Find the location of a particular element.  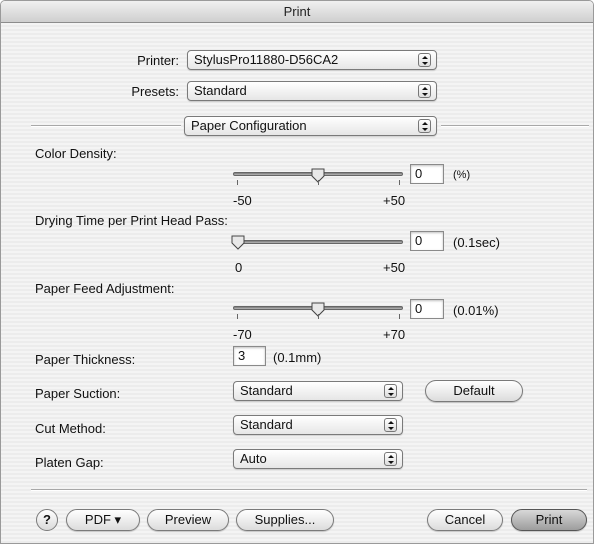

printer-popup: StylusPro11880-D56CA2 is located at coordinates (312, 60).